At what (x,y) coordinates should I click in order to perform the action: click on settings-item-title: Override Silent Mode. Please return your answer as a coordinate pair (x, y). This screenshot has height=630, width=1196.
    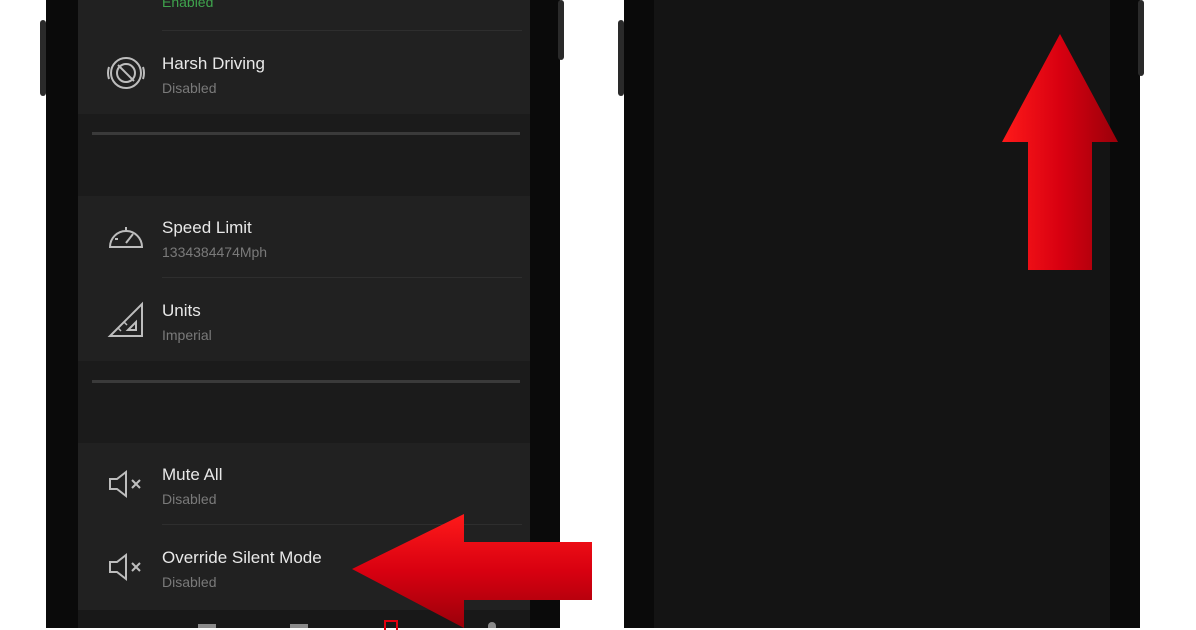
    Looking at the image, I should click on (242, 557).